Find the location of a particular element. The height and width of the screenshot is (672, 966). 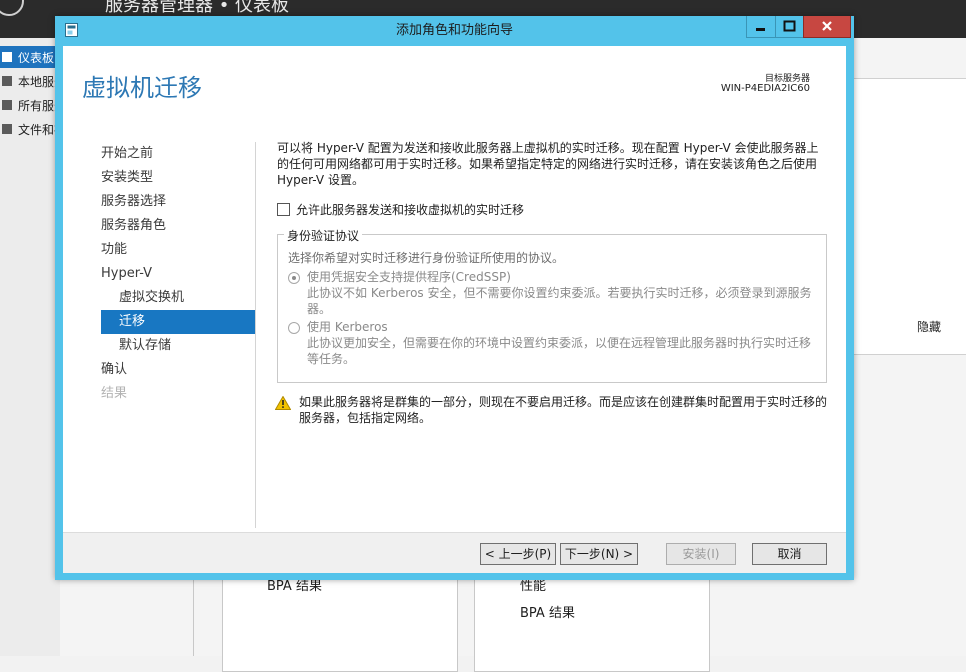

allow-live-migration-option: 允许此服务器发送和接收虚拟机的实时迁移 is located at coordinates (400, 209).